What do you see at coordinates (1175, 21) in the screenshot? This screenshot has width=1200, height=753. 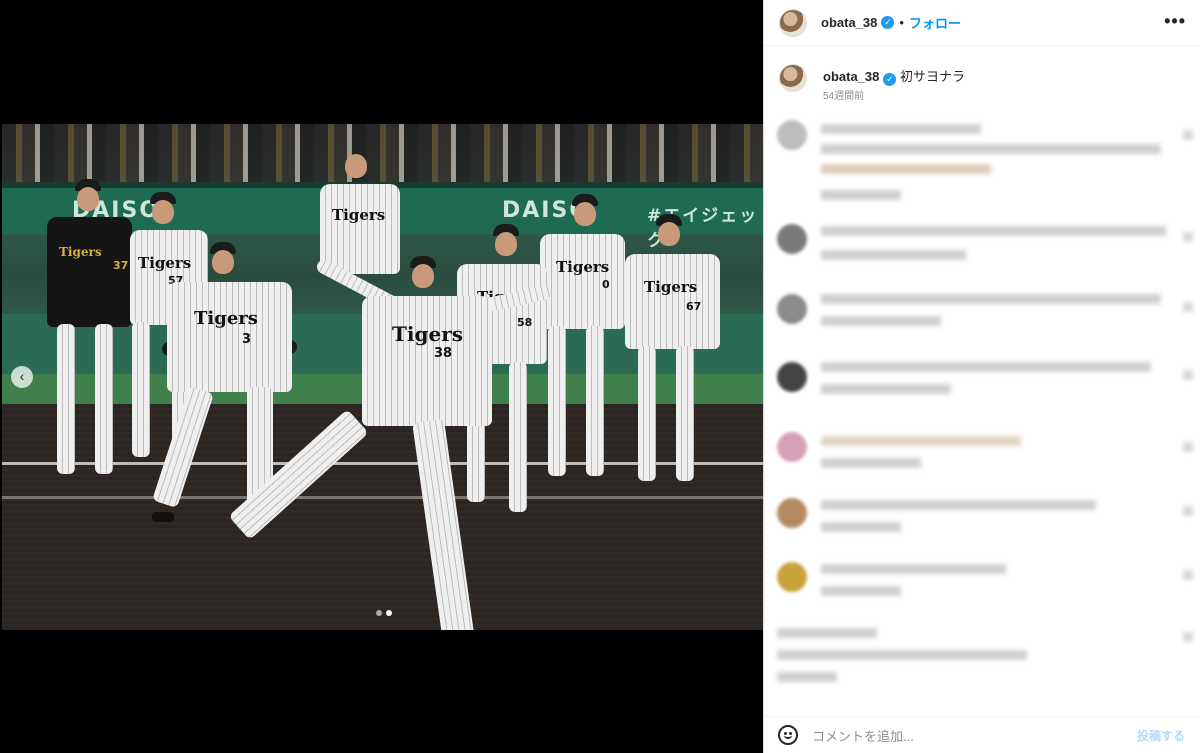 I see `more-options-icon: •••` at bounding box center [1175, 21].